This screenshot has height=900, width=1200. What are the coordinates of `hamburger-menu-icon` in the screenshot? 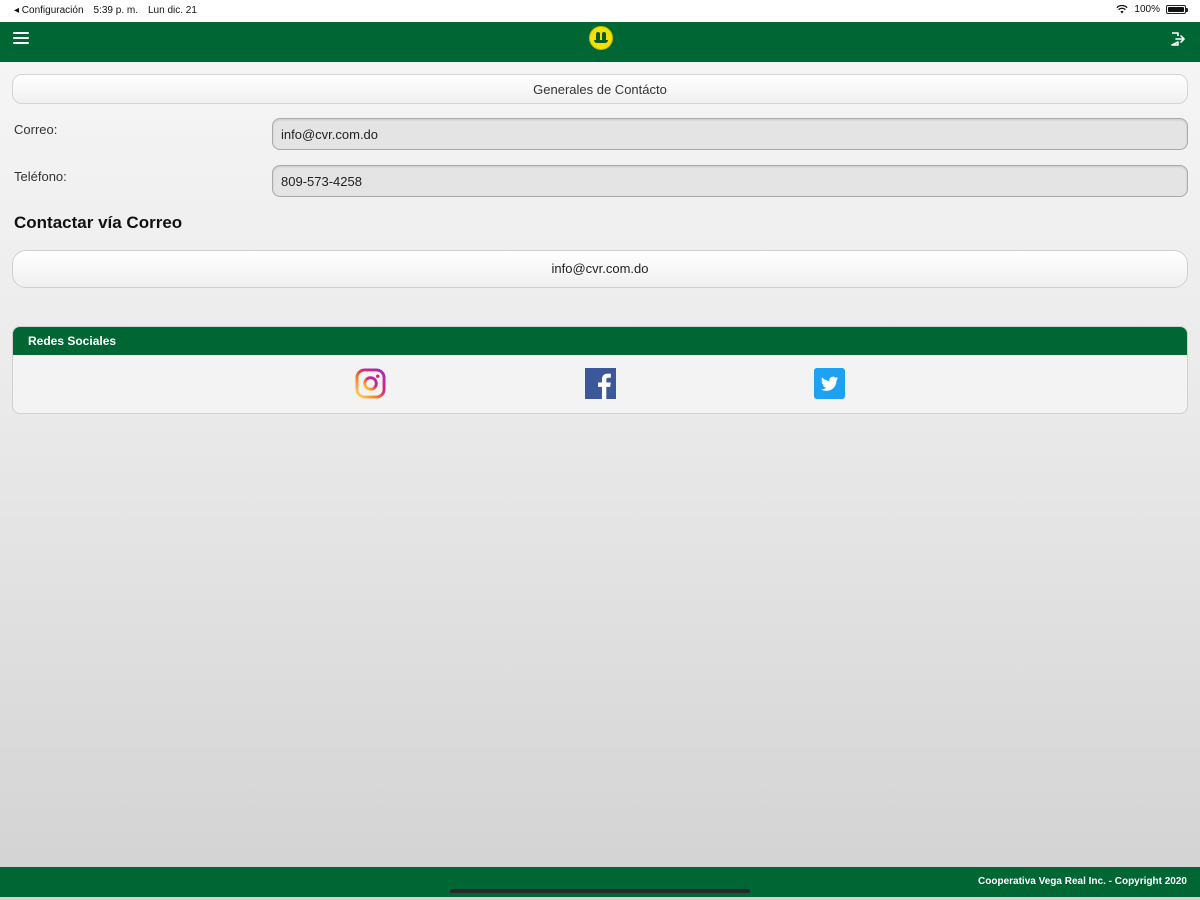 It's located at (21, 39).